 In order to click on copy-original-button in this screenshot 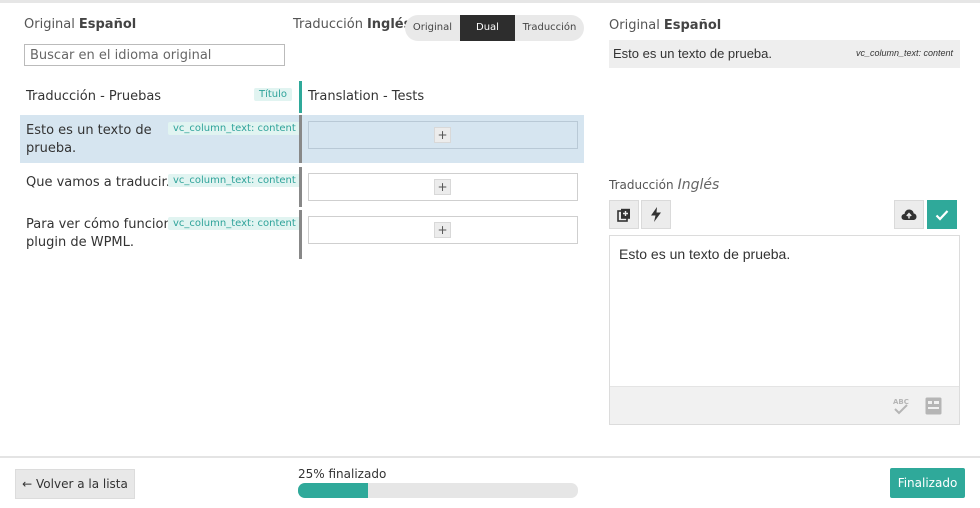, I will do `click(624, 214)`.